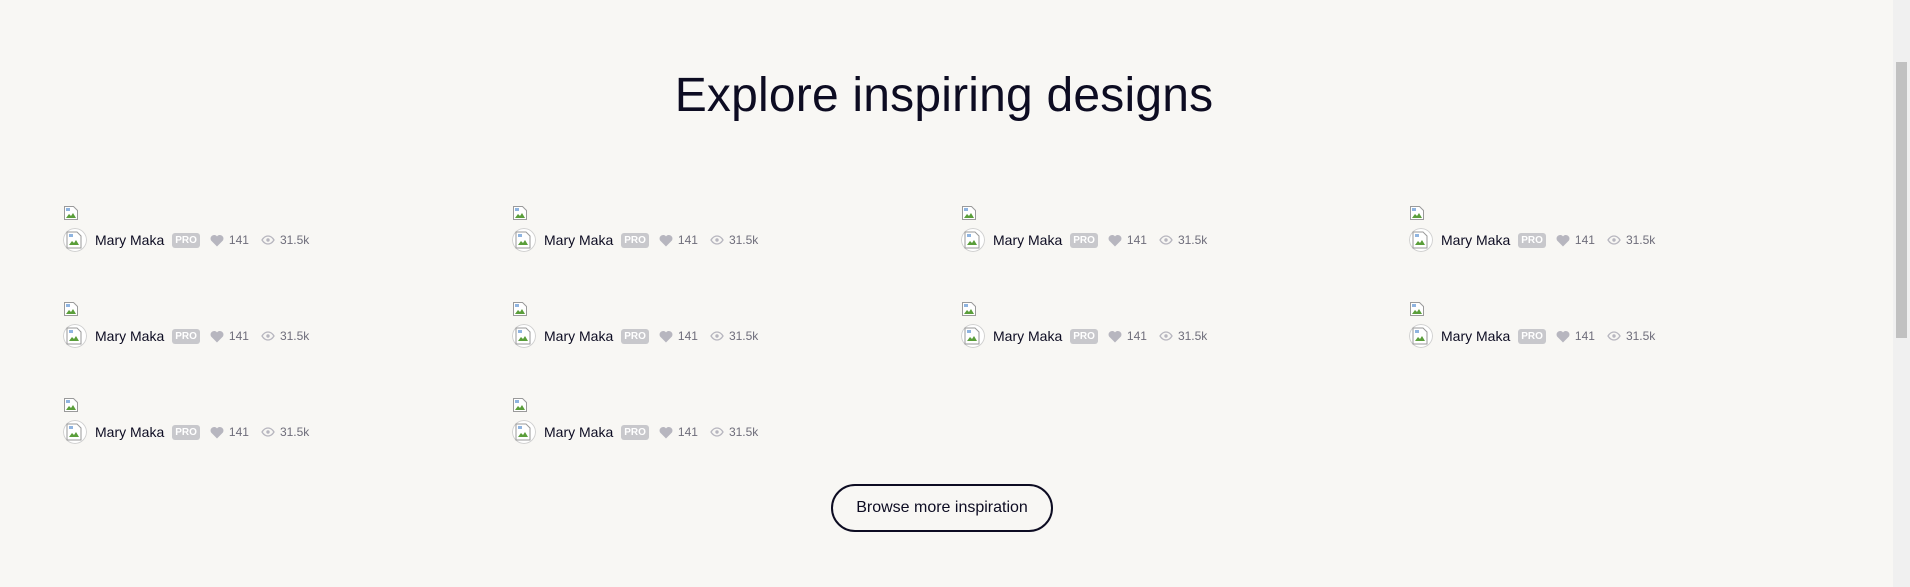  Describe the element at coordinates (942, 508) in the screenshot. I see `browse-more-button: Browse more inspiration` at that location.